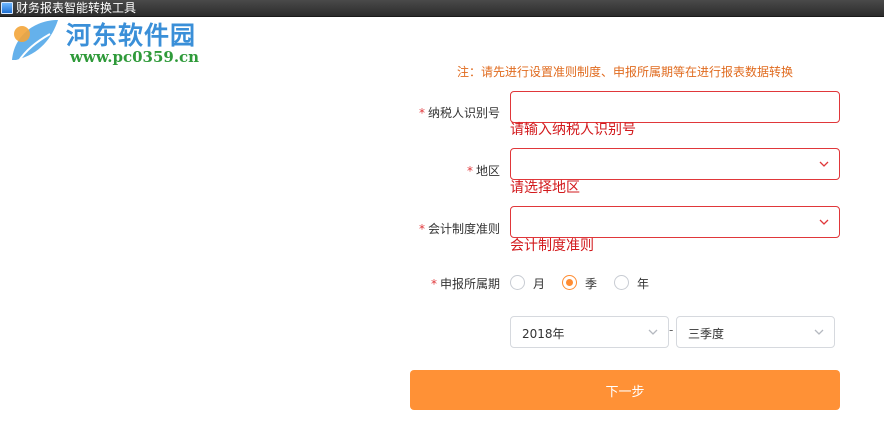 The height and width of the screenshot is (446, 884). Describe the element at coordinates (643, 284) in the screenshot. I see `radio-year-label: 年` at that location.